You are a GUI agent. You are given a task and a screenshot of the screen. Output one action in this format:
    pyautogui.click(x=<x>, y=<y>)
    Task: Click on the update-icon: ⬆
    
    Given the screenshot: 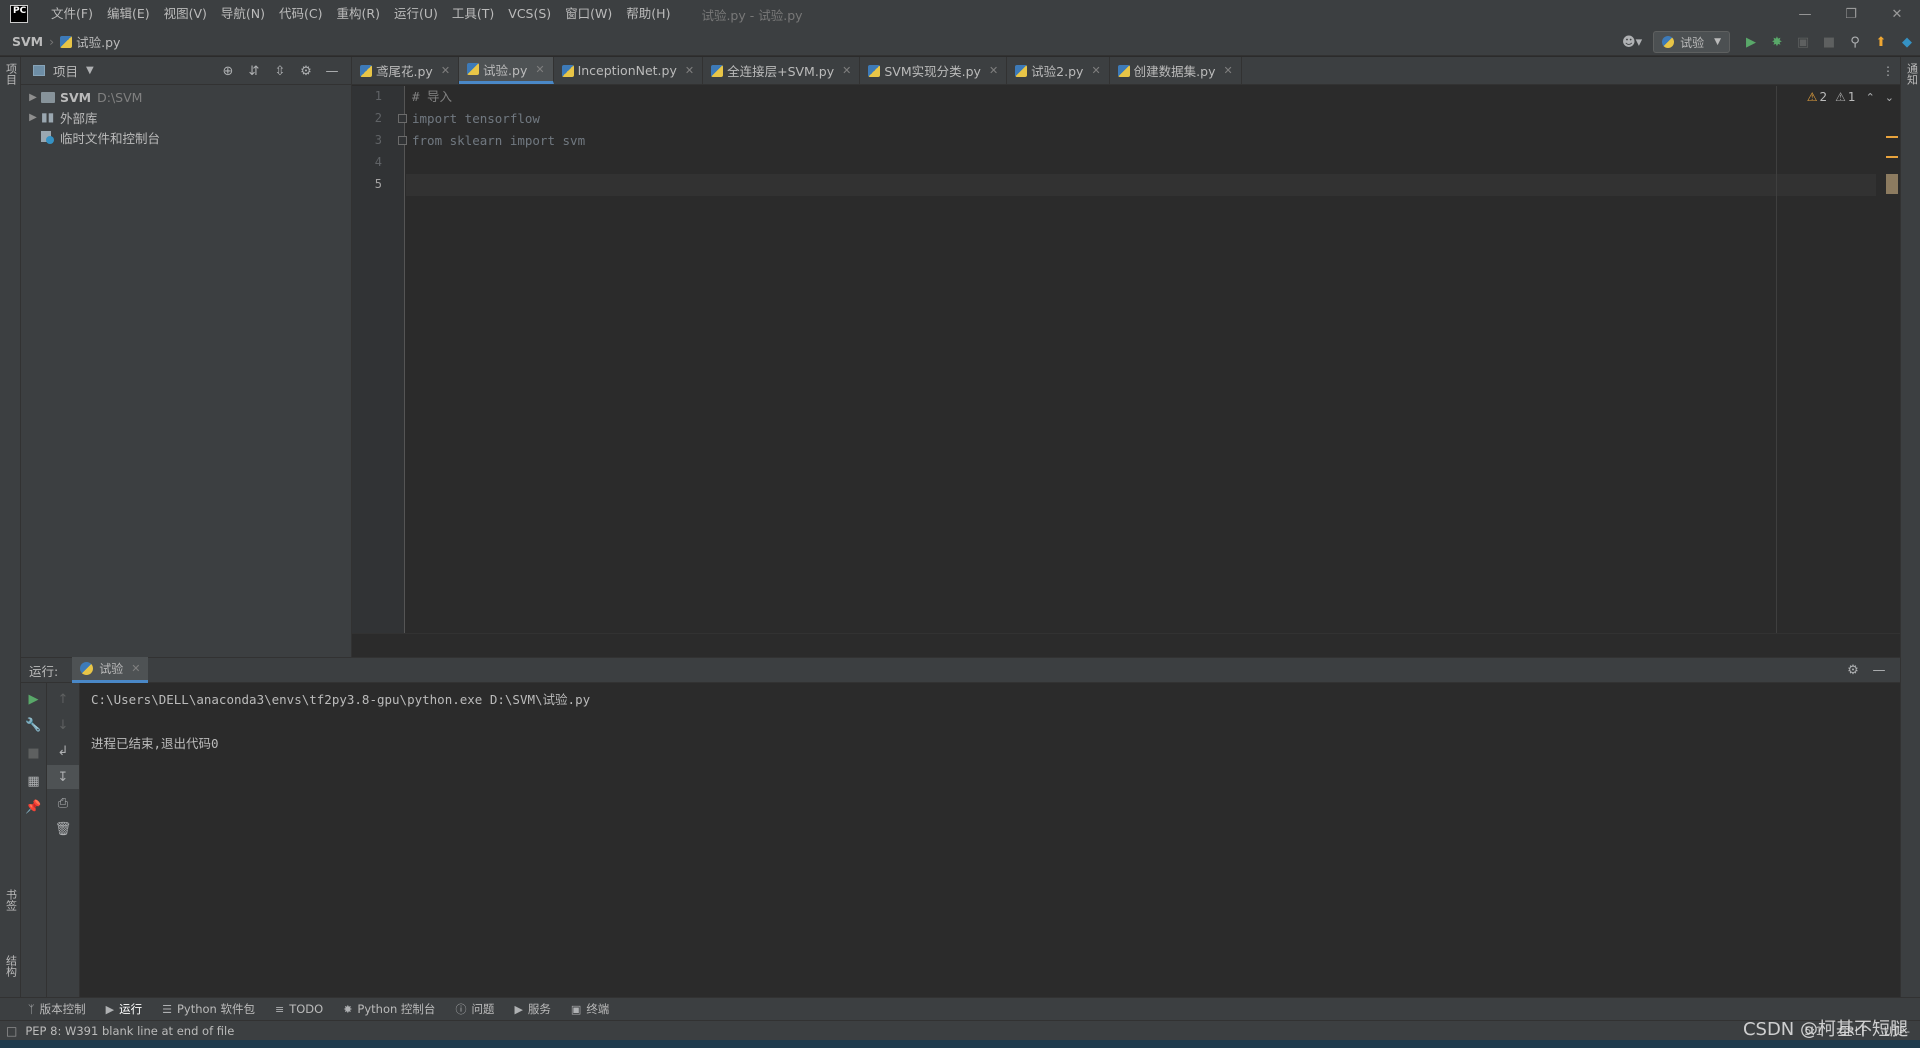 What is the action you would take?
    pyautogui.click(x=1881, y=42)
    